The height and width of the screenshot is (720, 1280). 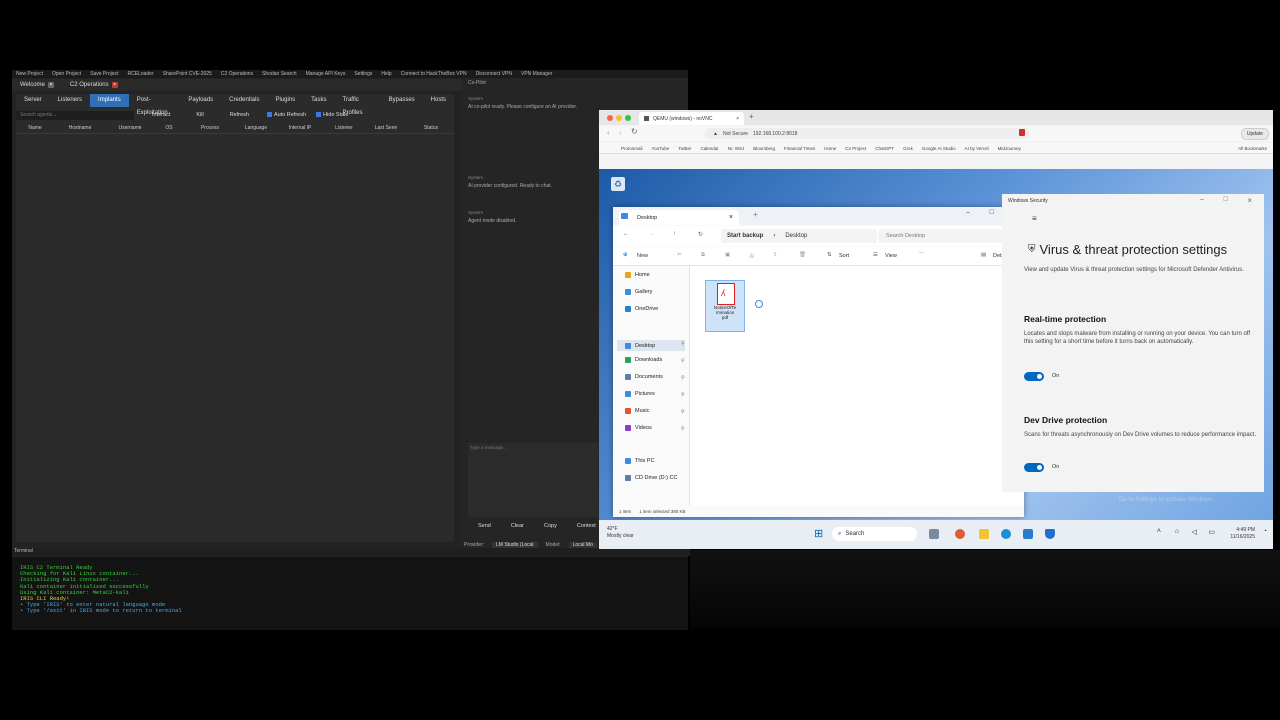 I want to click on nav-pane-item-cd-drive-d-cc: CD Drive (D:) CC, so click(x=651, y=478).